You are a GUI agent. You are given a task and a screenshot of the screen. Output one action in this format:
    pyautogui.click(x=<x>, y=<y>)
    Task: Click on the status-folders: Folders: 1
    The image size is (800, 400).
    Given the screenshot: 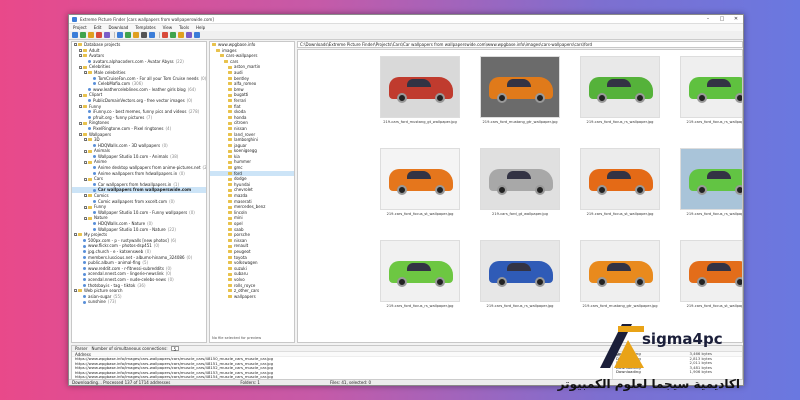 What is the action you would take?
    pyautogui.click(x=250, y=382)
    